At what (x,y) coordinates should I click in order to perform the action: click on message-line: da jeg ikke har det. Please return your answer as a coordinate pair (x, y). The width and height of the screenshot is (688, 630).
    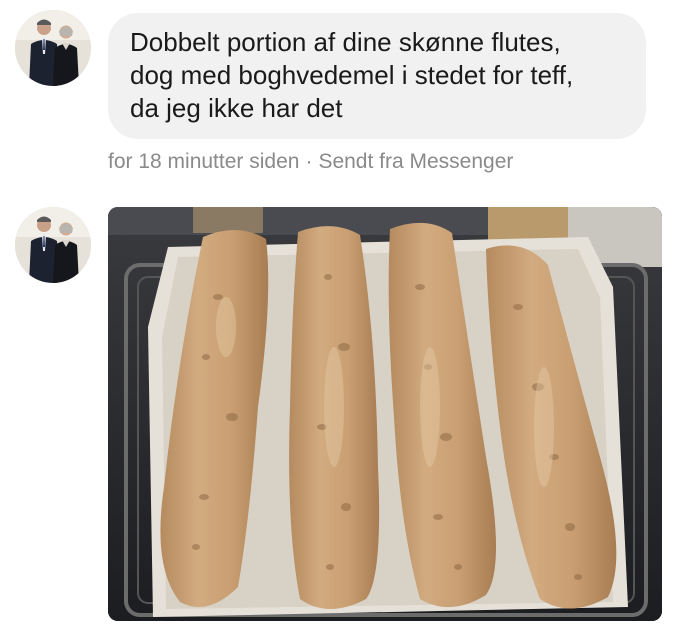
    Looking at the image, I should click on (236, 108).